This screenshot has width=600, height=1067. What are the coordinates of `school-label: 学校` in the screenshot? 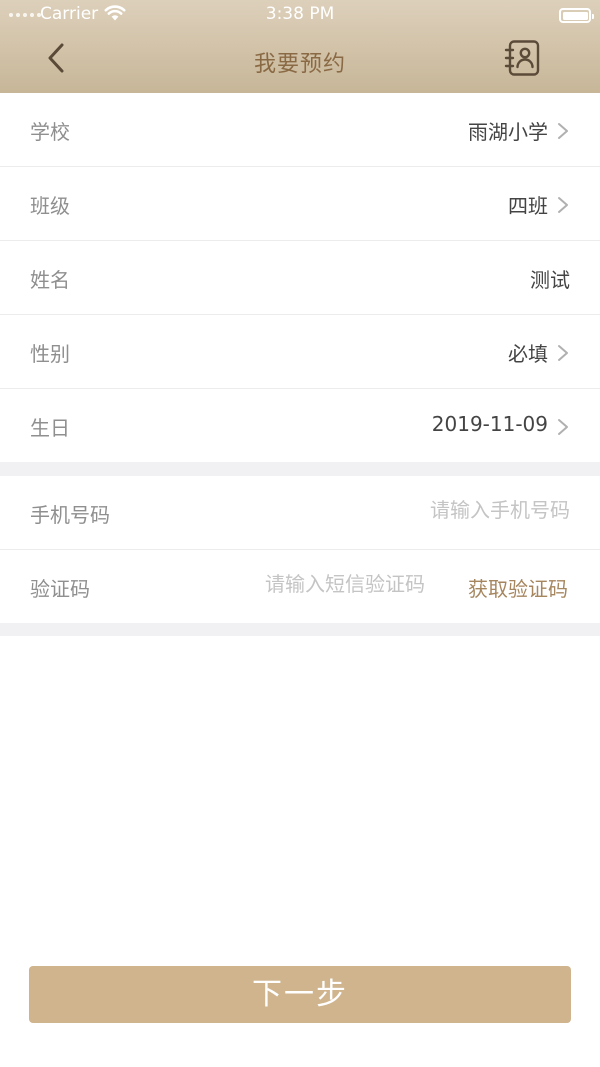 It's located at (50, 132).